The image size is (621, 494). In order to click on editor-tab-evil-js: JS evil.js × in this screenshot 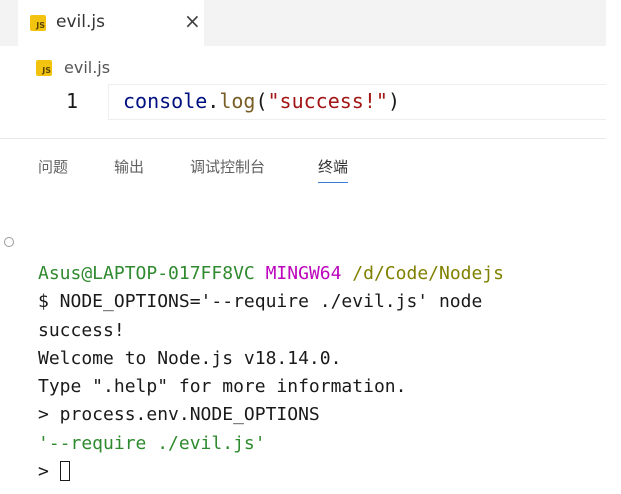, I will do `click(111, 23)`.